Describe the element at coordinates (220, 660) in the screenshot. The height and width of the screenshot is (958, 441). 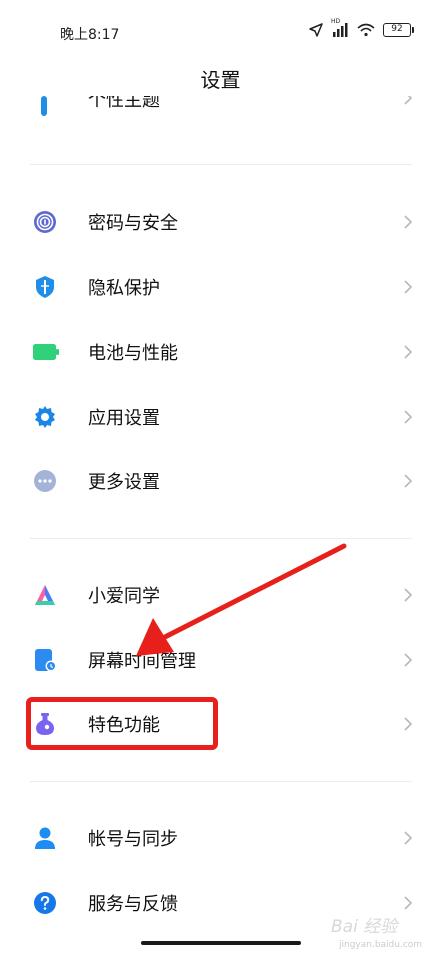
I see `settings-item-screen-time: 屏幕时间管理` at that location.